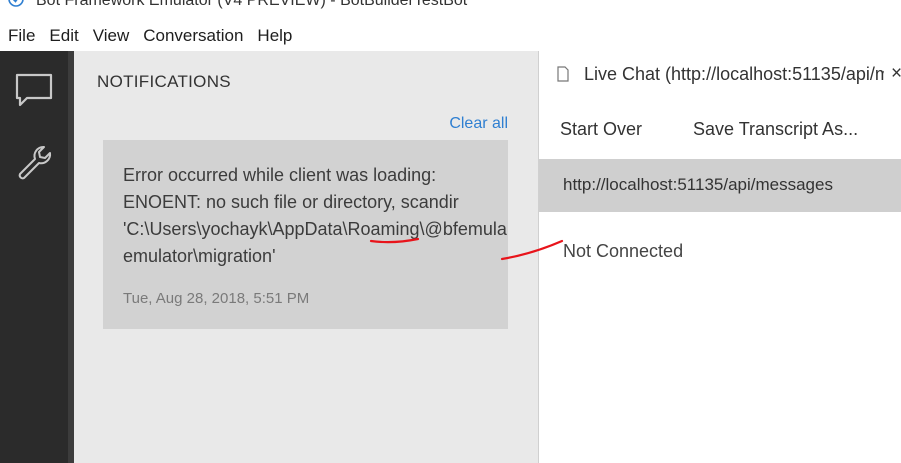  Describe the element at coordinates (563, 74) in the screenshot. I see `document-icon` at that location.